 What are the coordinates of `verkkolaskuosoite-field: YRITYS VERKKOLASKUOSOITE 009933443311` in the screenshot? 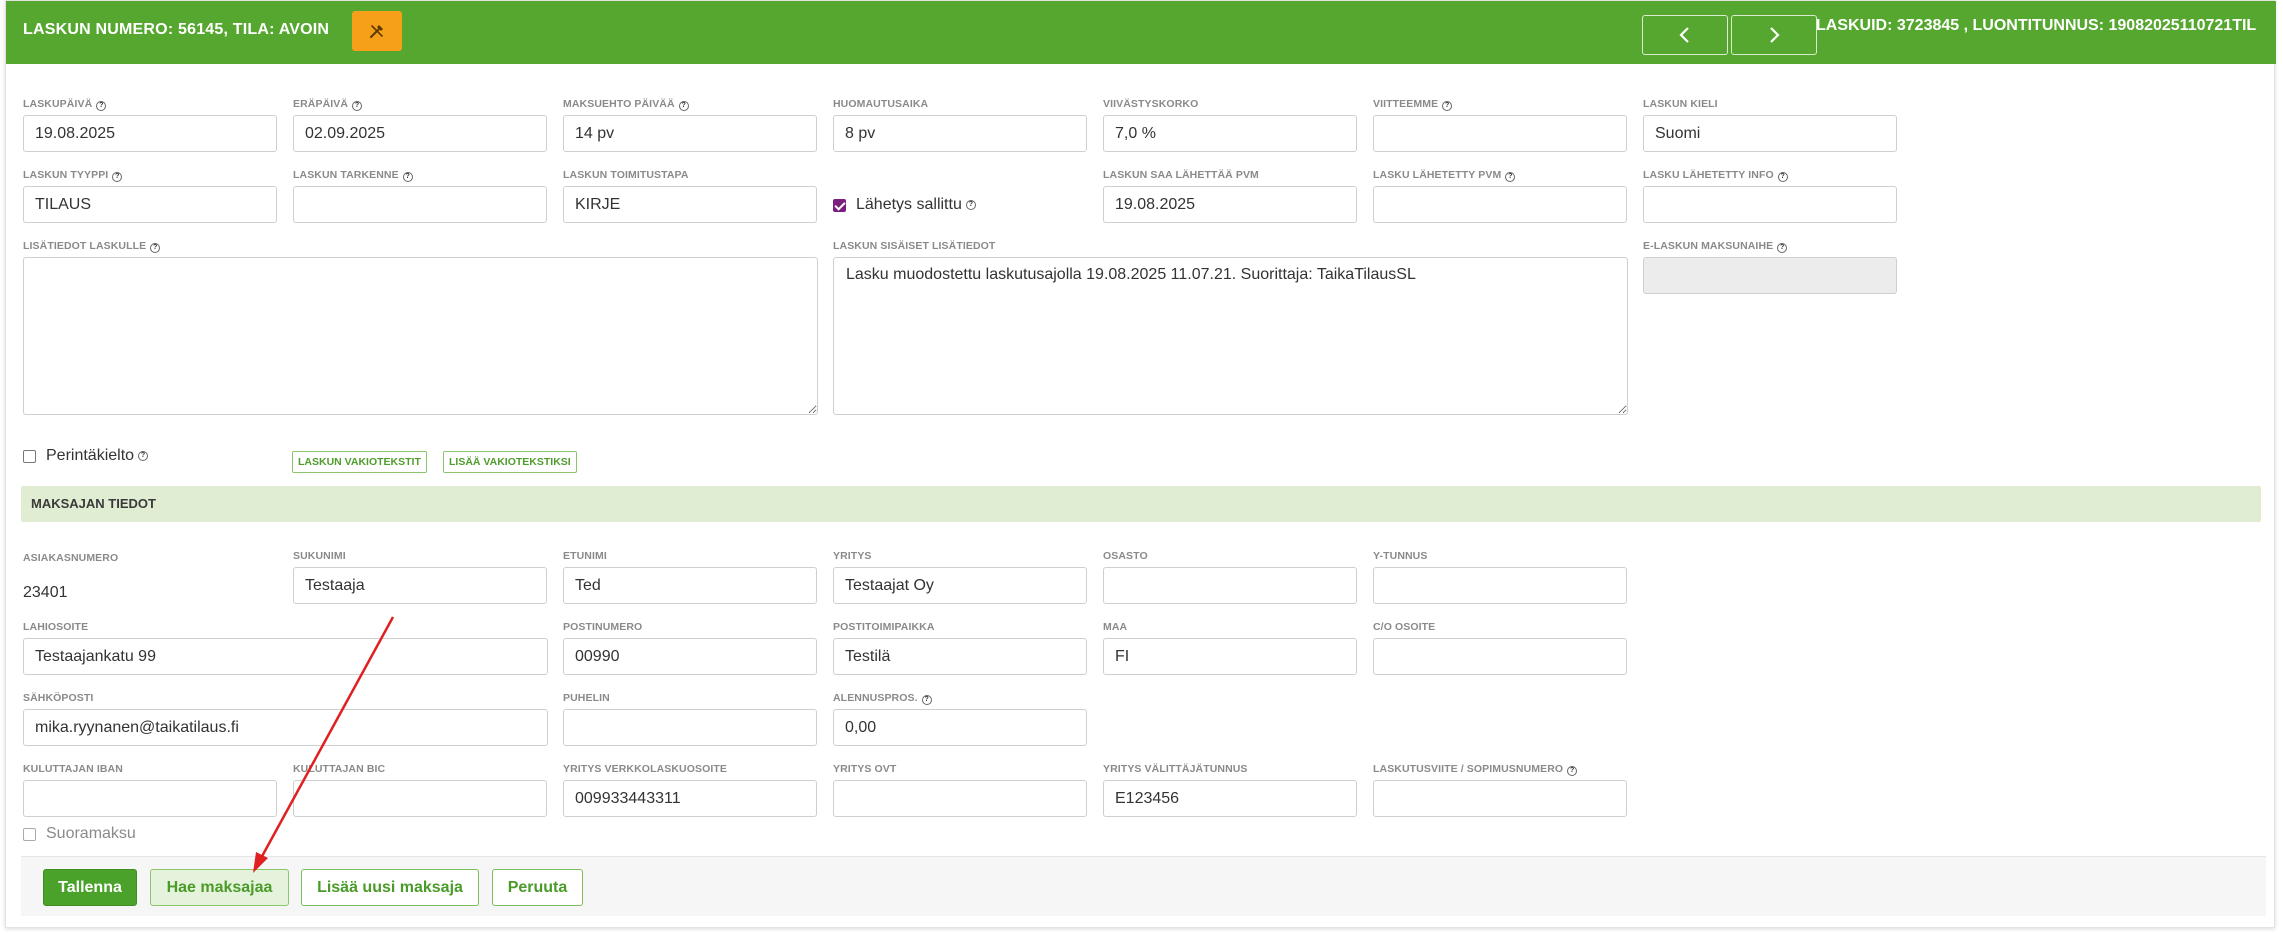 It's located at (690, 790).